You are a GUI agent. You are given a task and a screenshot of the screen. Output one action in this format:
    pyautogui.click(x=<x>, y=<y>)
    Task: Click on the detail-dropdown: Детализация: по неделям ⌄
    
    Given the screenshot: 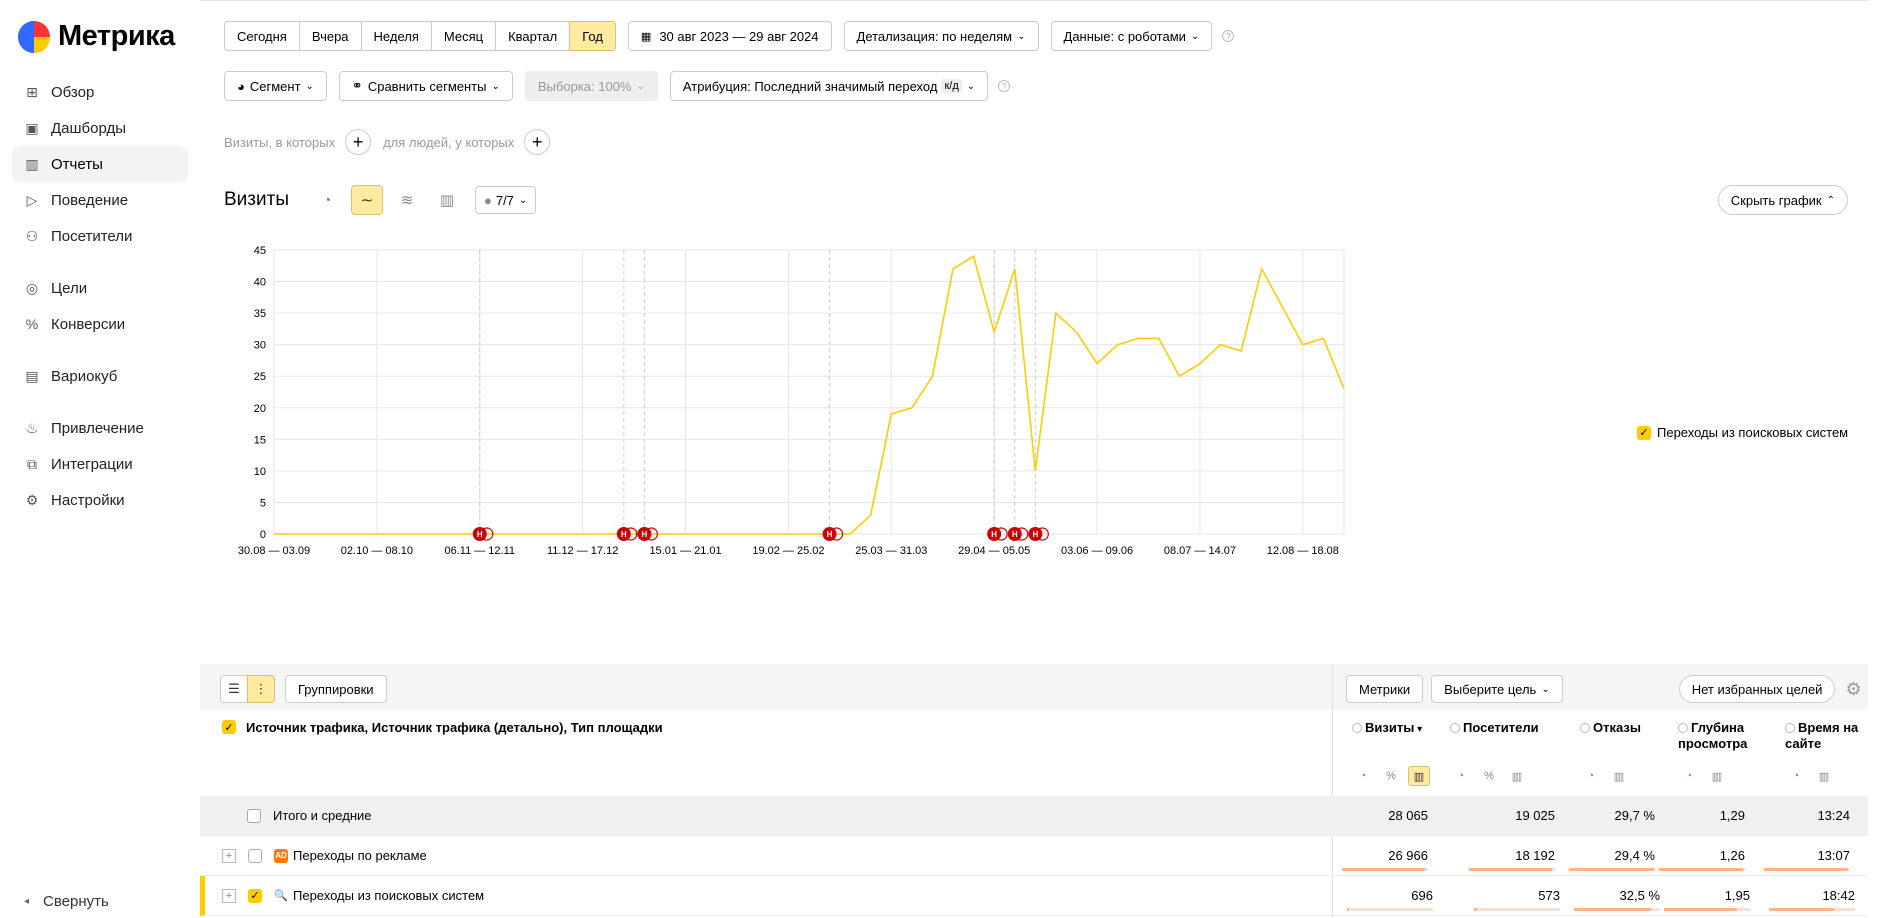 What is the action you would take?
    pyautogui.click(x=941, y=36)
    